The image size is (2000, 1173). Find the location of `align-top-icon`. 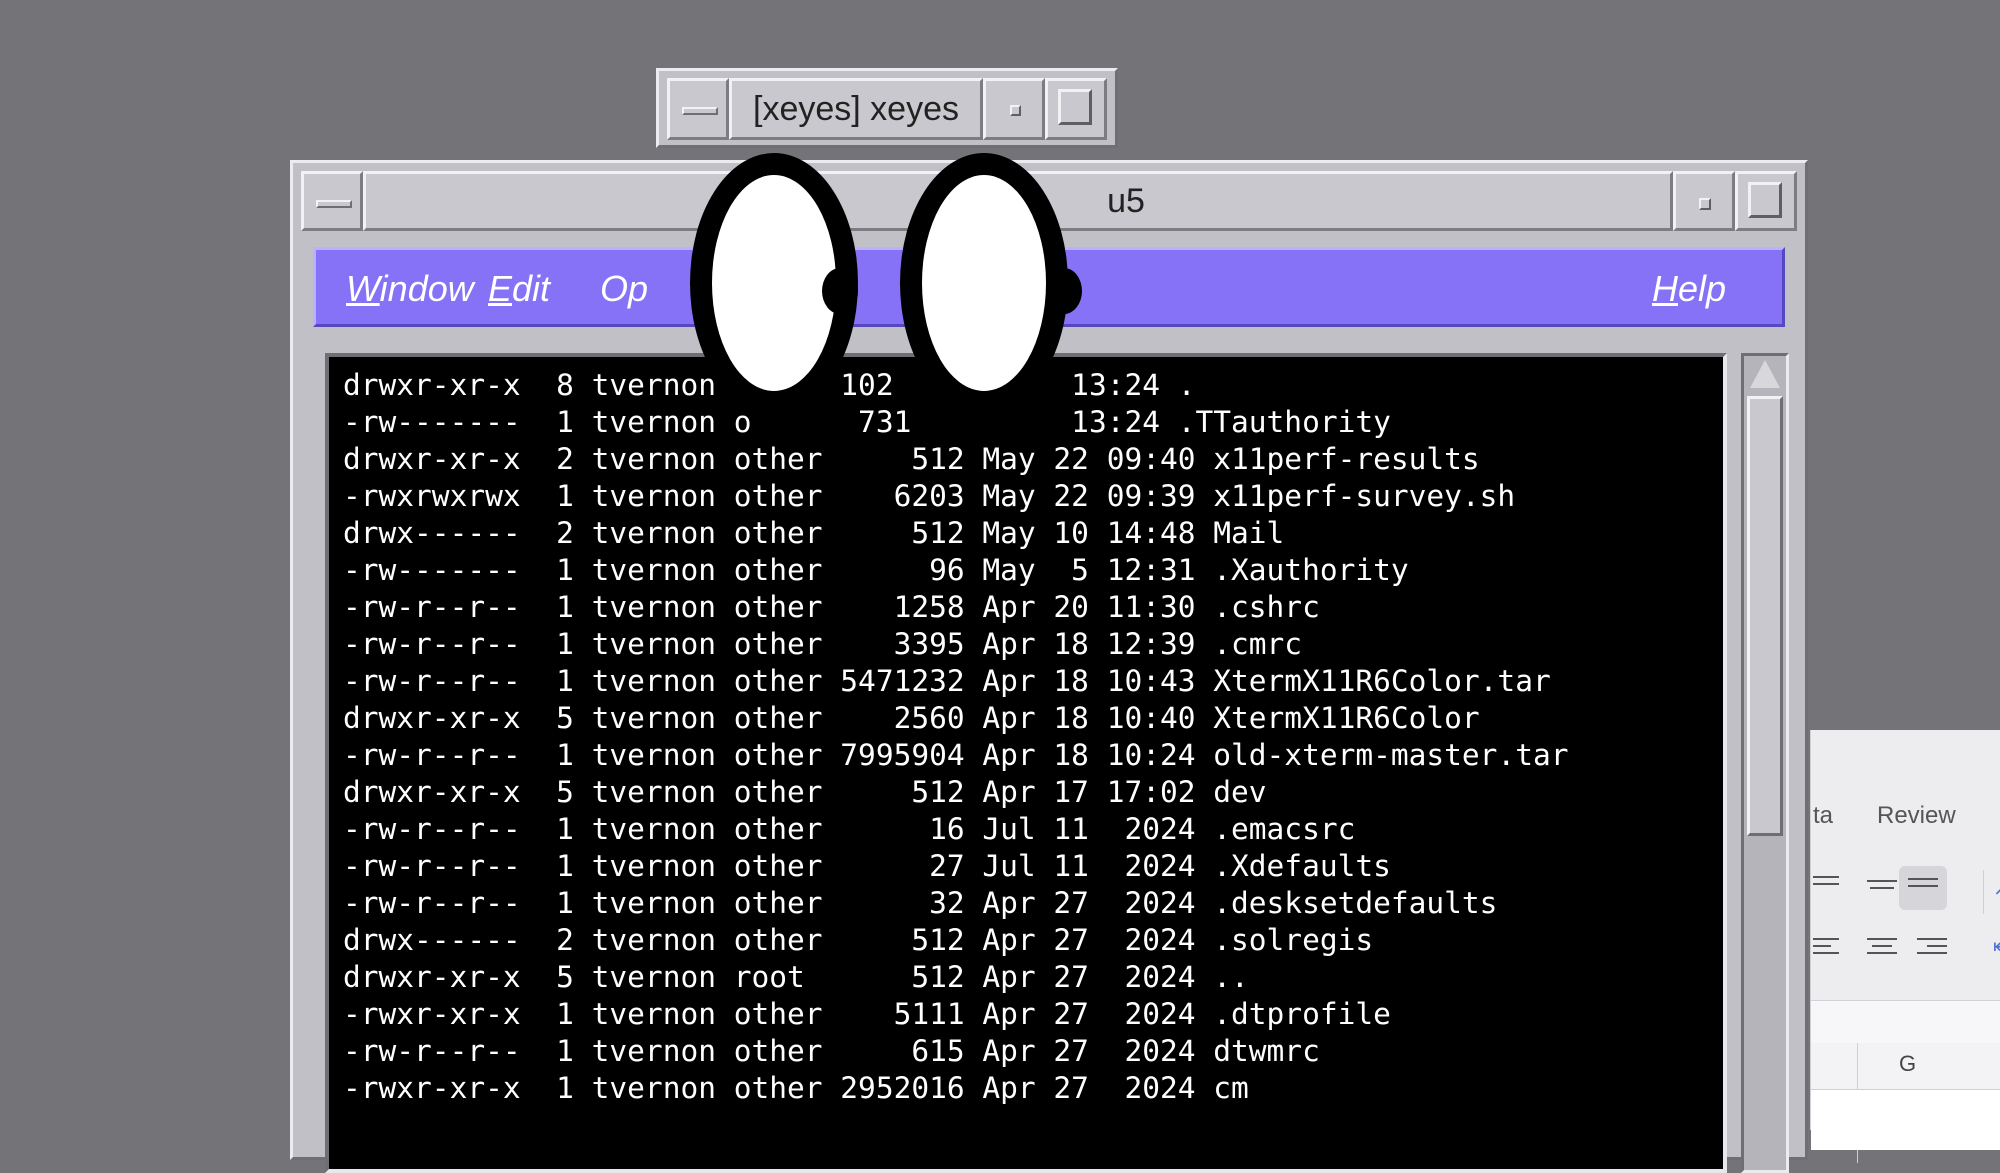

align-top-icon is located at coordinates (1828, 887).